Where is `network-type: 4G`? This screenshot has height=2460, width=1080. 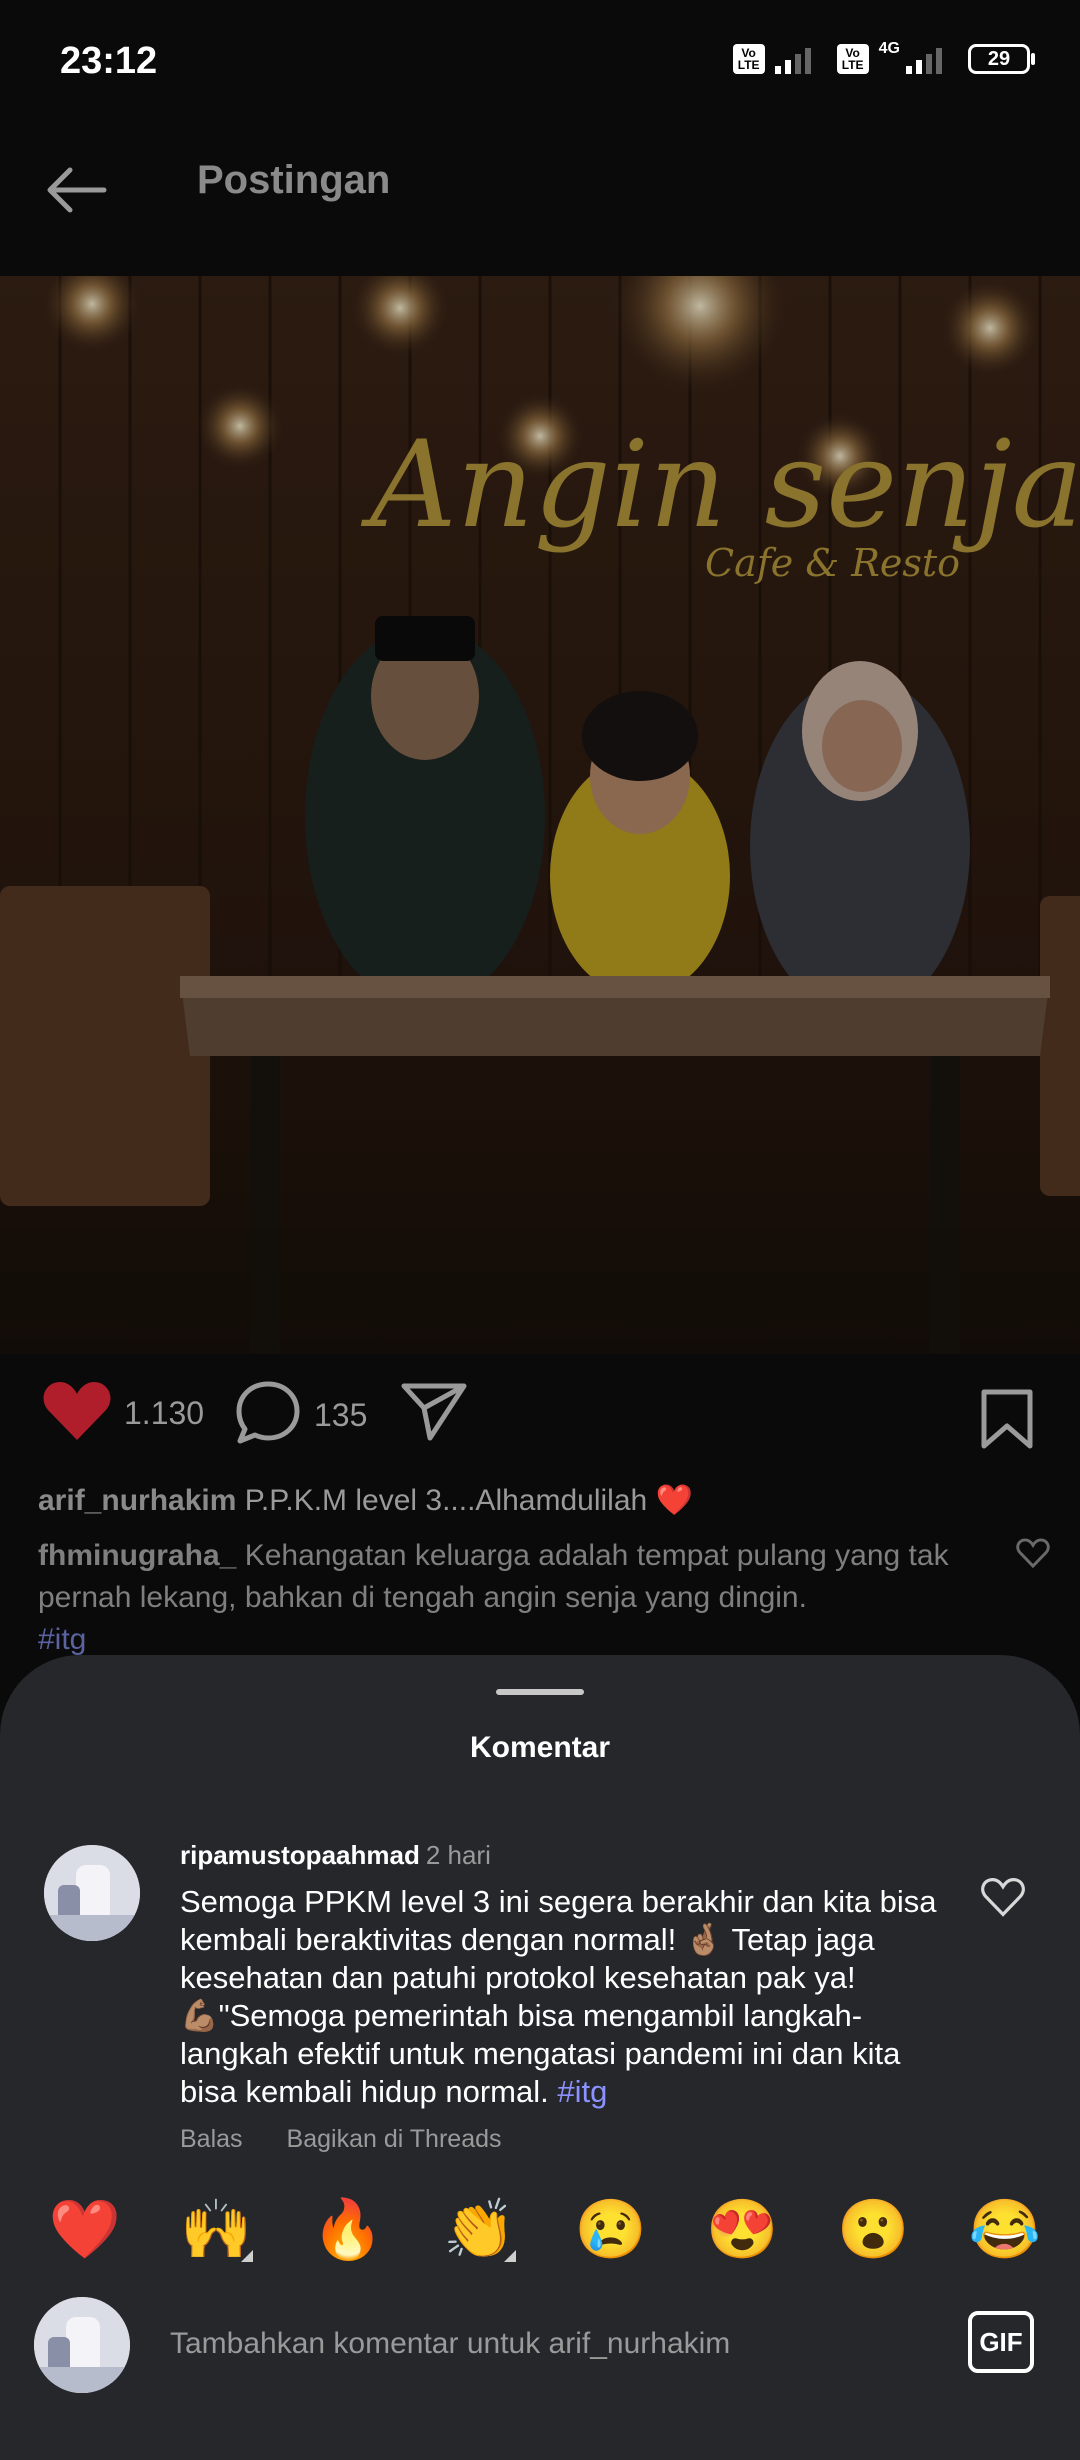 network-type: 4G is located at coordinates (889, 48).